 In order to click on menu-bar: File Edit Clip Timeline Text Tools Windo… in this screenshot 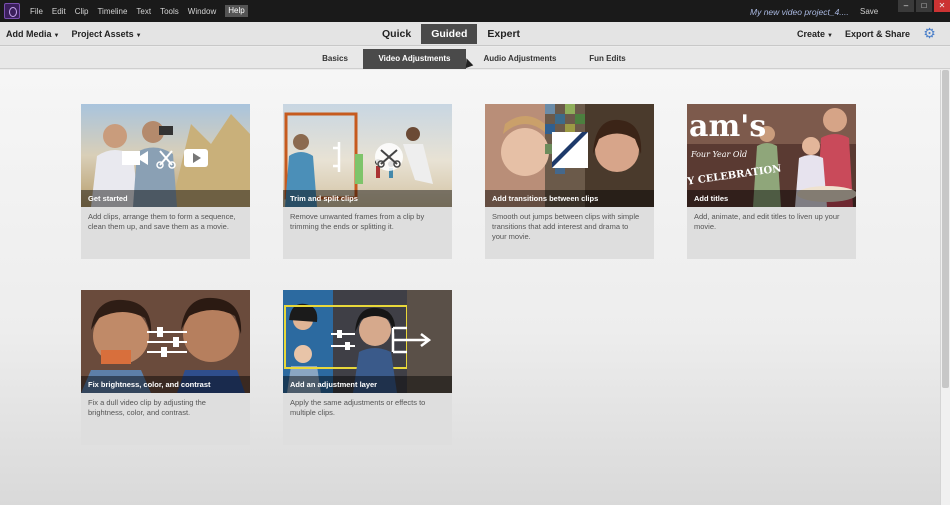, I will do `click(143, 11)`.